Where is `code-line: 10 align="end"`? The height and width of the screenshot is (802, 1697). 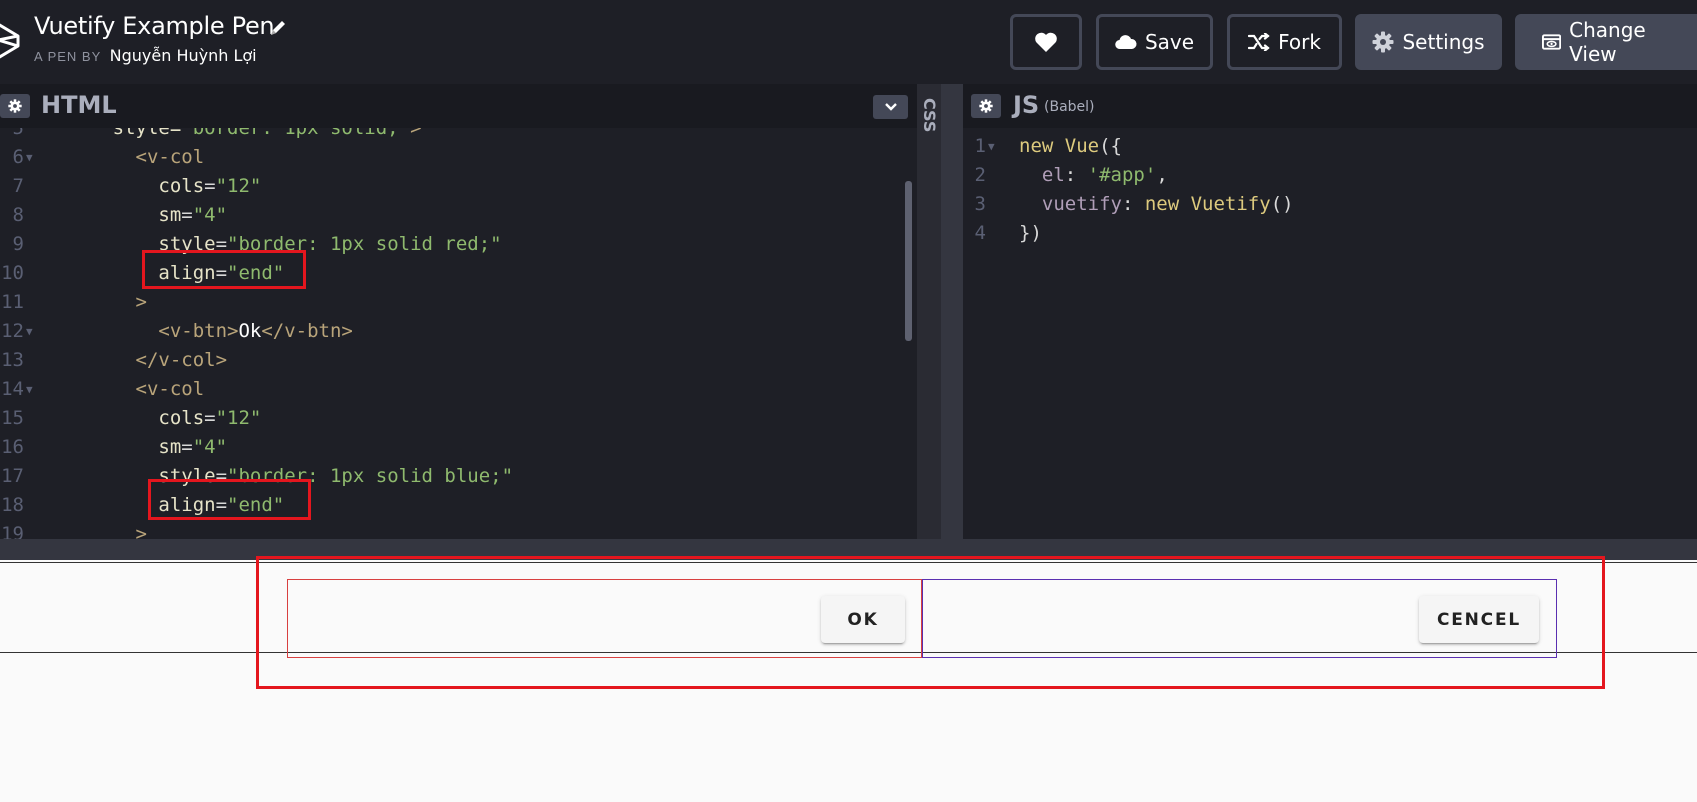
code-line: 10 align="end" is located at coordinates (450, 273).